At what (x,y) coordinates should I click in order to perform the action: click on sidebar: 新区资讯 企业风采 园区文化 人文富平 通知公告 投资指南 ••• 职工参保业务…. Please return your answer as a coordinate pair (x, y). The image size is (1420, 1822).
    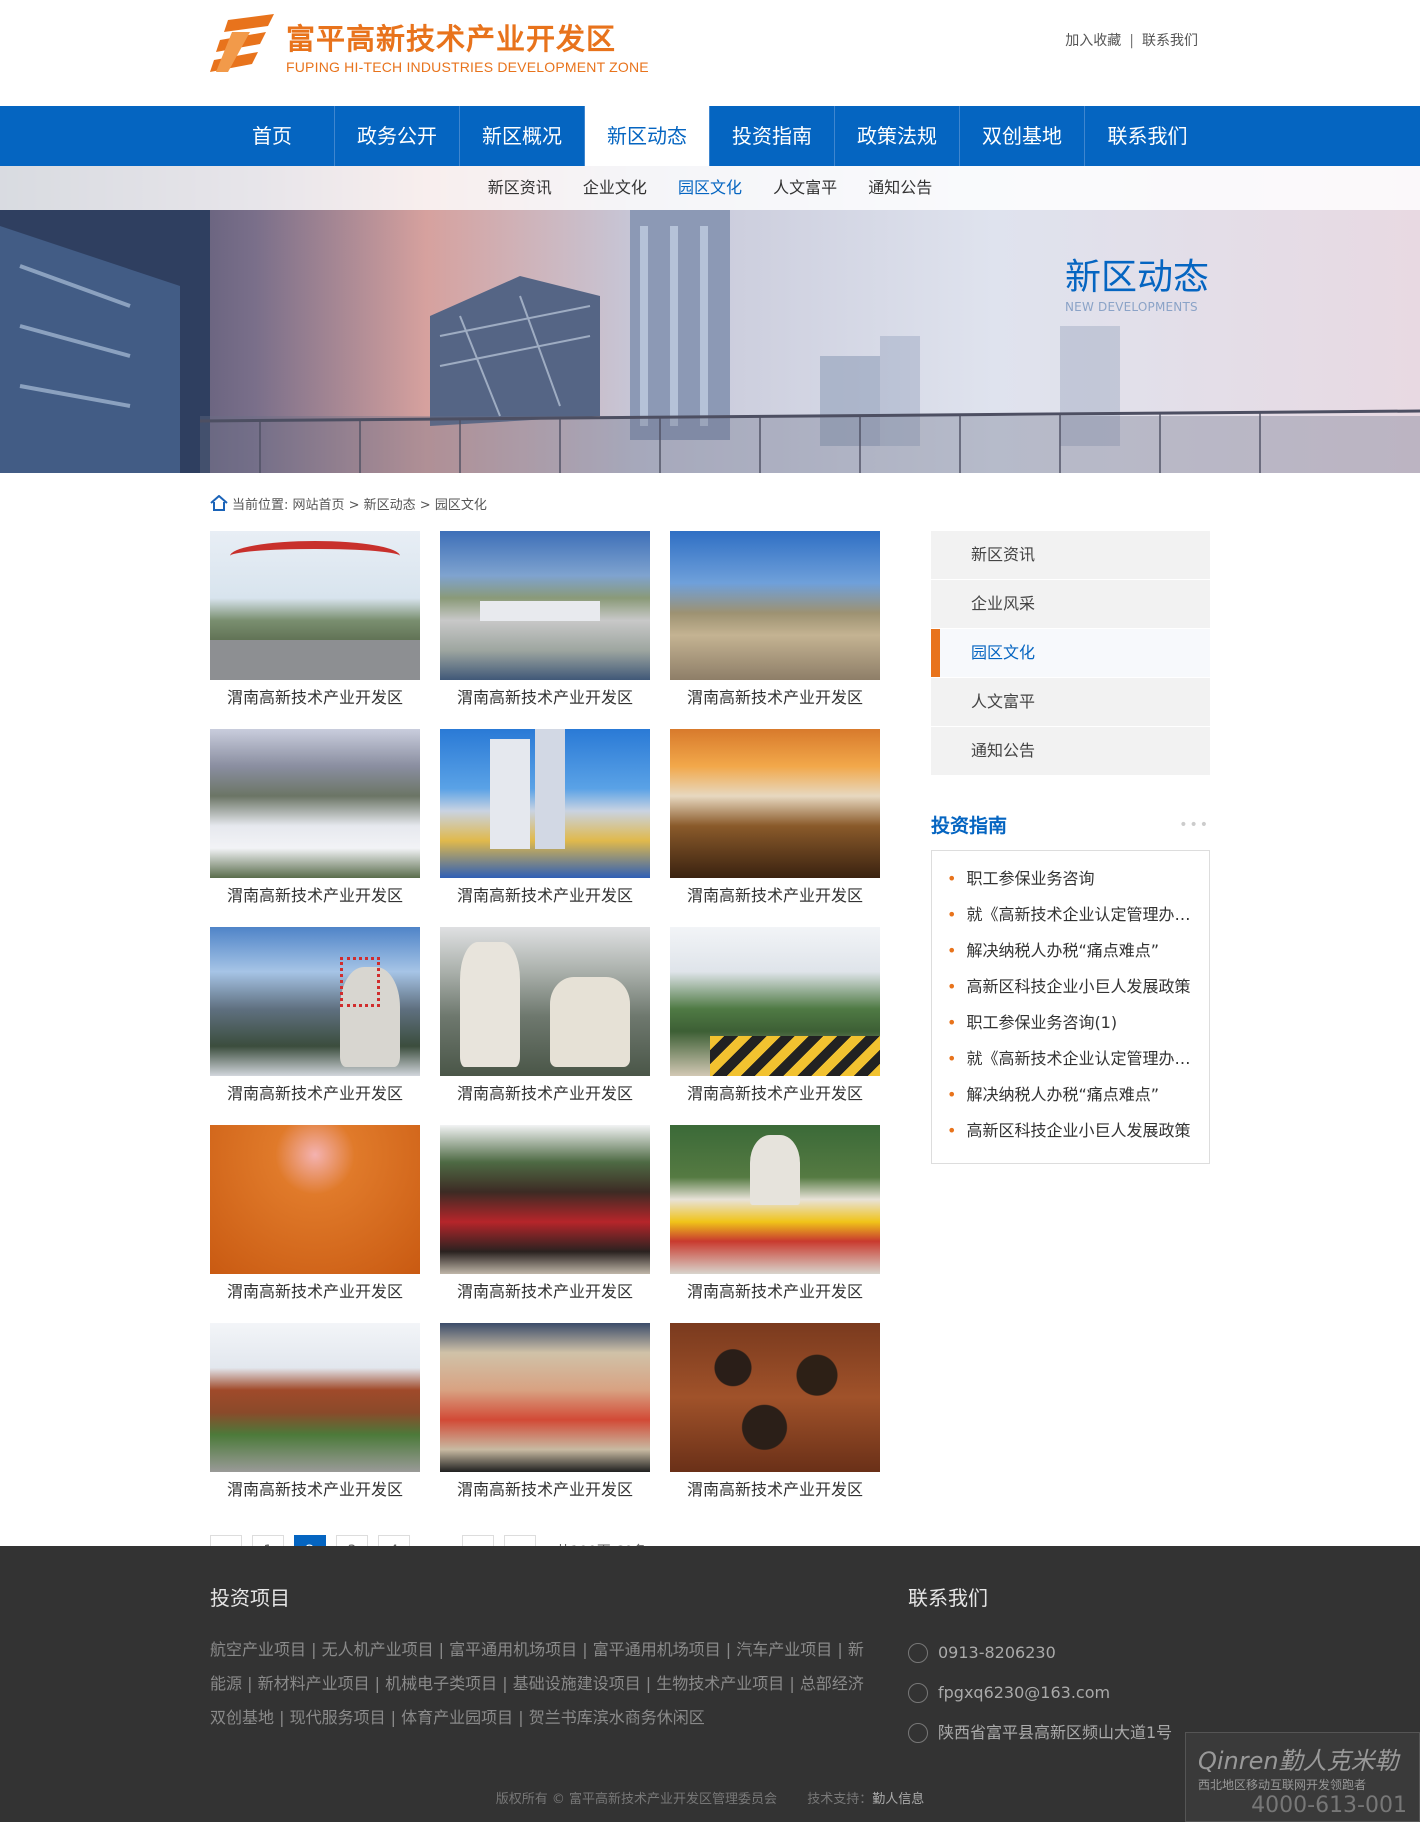
    Looking at the image, I should click on (1070, 1049).